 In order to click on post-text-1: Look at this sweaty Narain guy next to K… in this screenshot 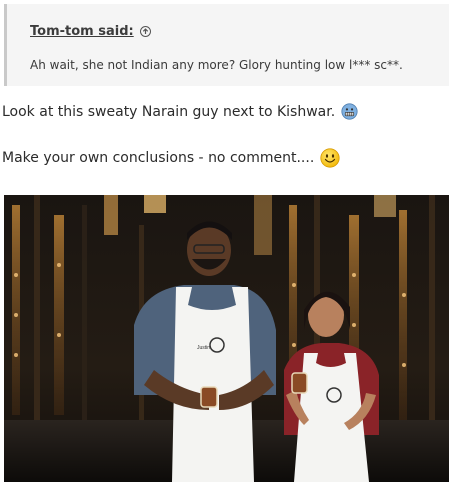, I will do `click(169, 111)`.